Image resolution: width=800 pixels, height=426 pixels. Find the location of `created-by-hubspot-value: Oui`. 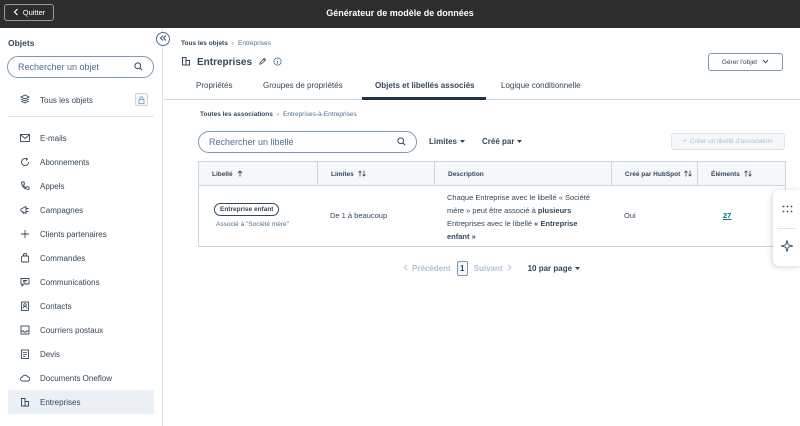

created-by-hubspot-value: Oui is located at coordinates (630, 215).